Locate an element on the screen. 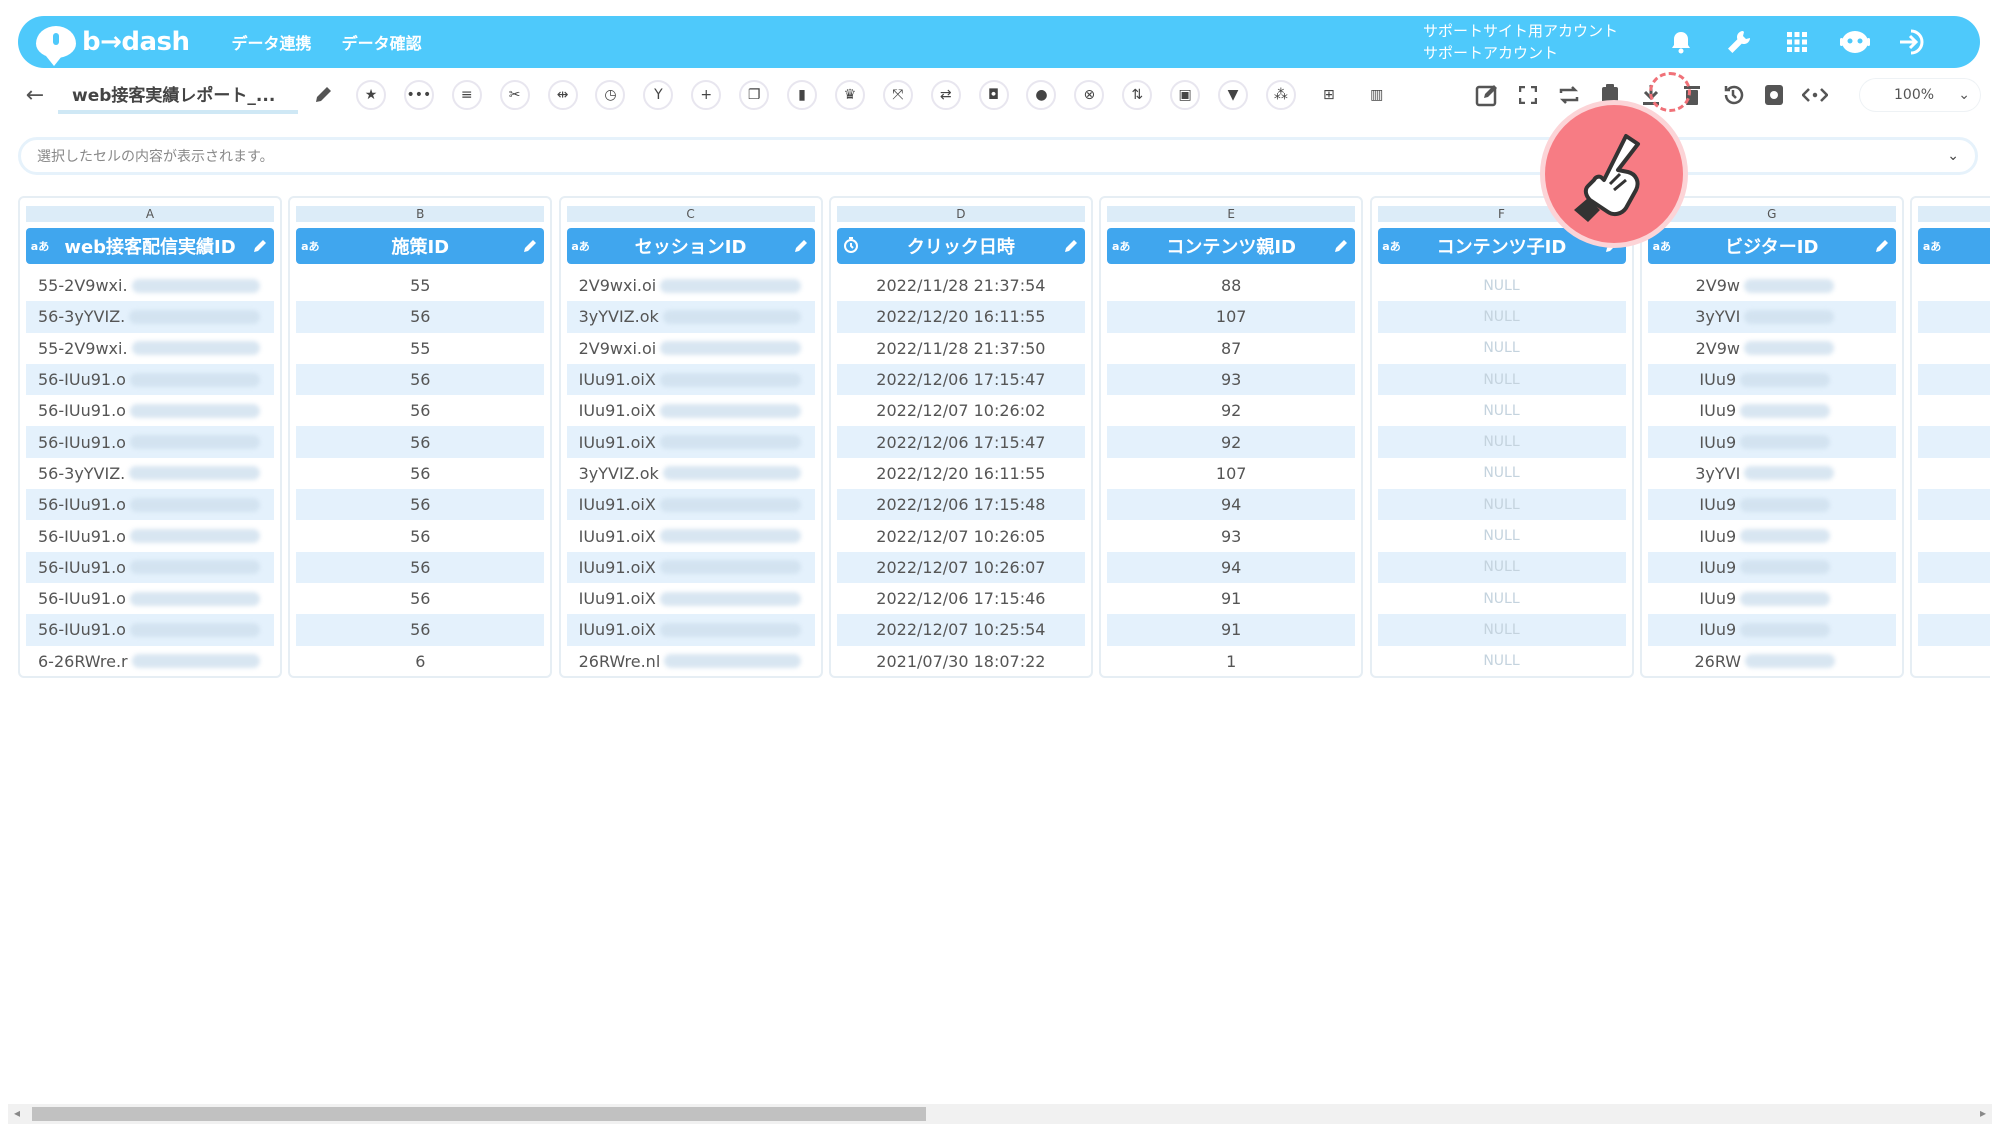 This screenshot has width=2000, height=1125. grid-cell: 26RWre.nl is located at coordinates (691, 661).